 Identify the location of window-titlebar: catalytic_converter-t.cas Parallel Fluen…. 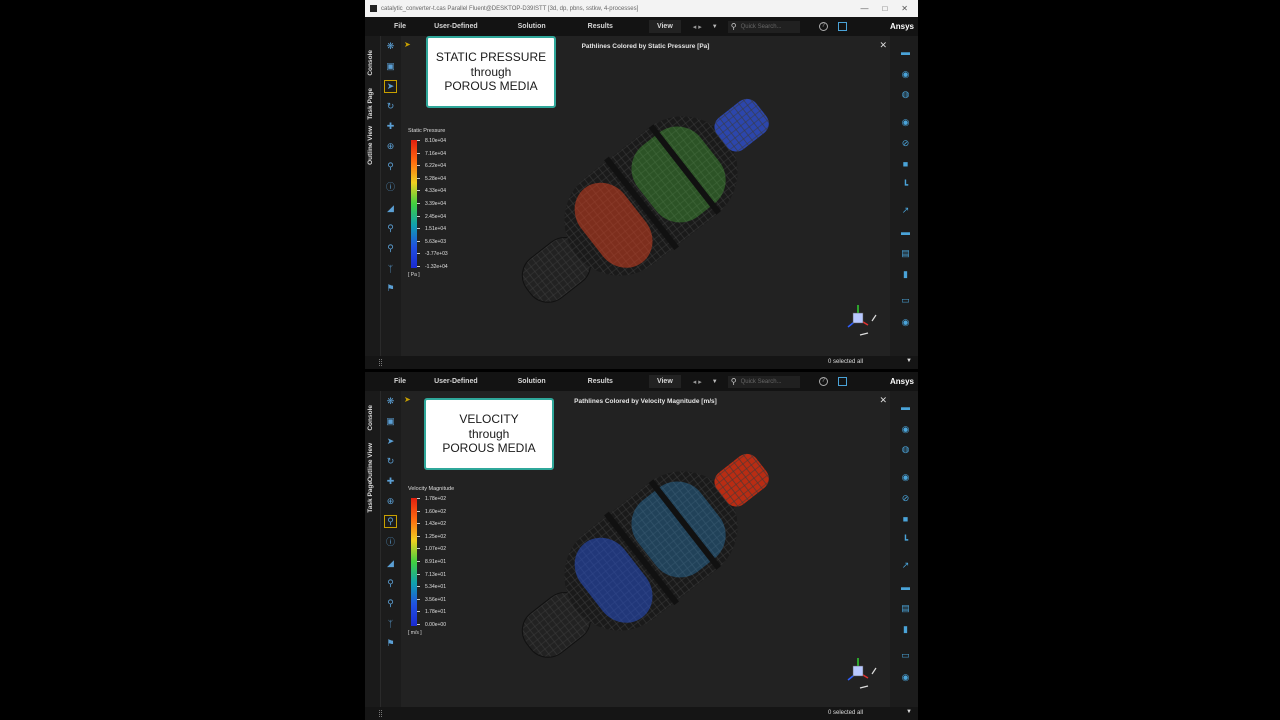
(641, 8).